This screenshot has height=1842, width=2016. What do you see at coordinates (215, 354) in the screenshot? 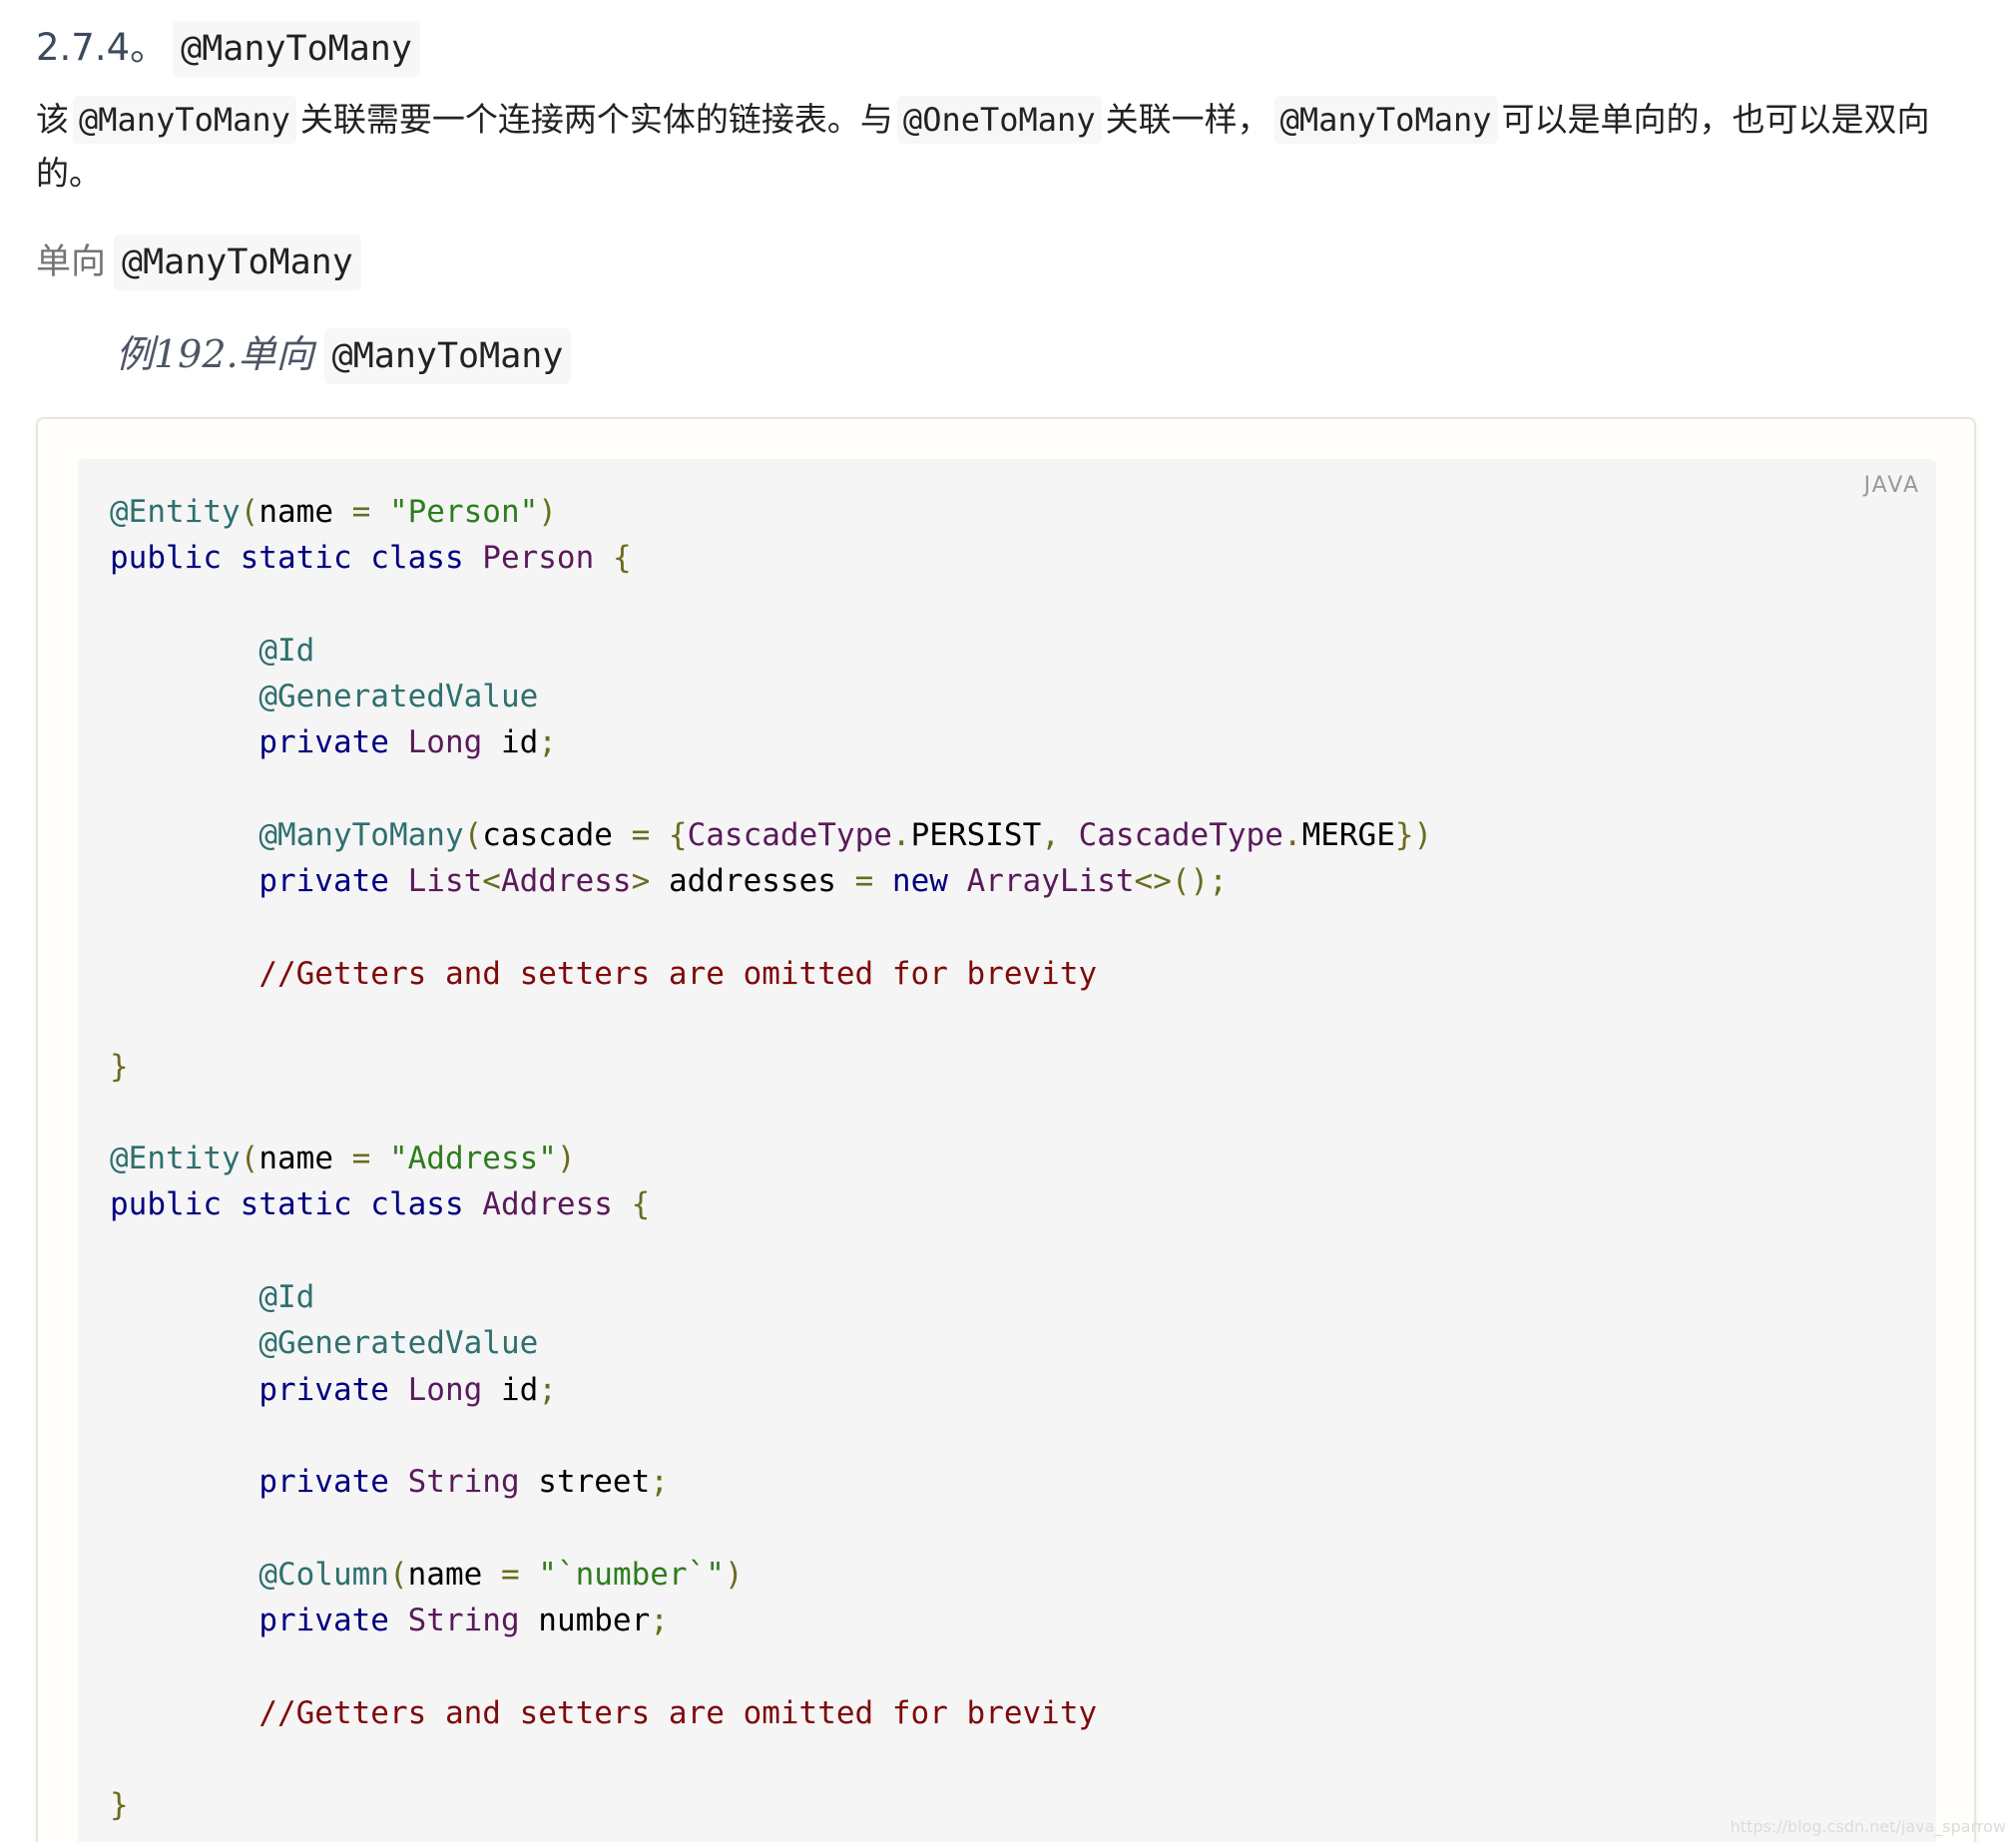
I see `example-title-text: 例192.单向` at bounding box center [215, 354].